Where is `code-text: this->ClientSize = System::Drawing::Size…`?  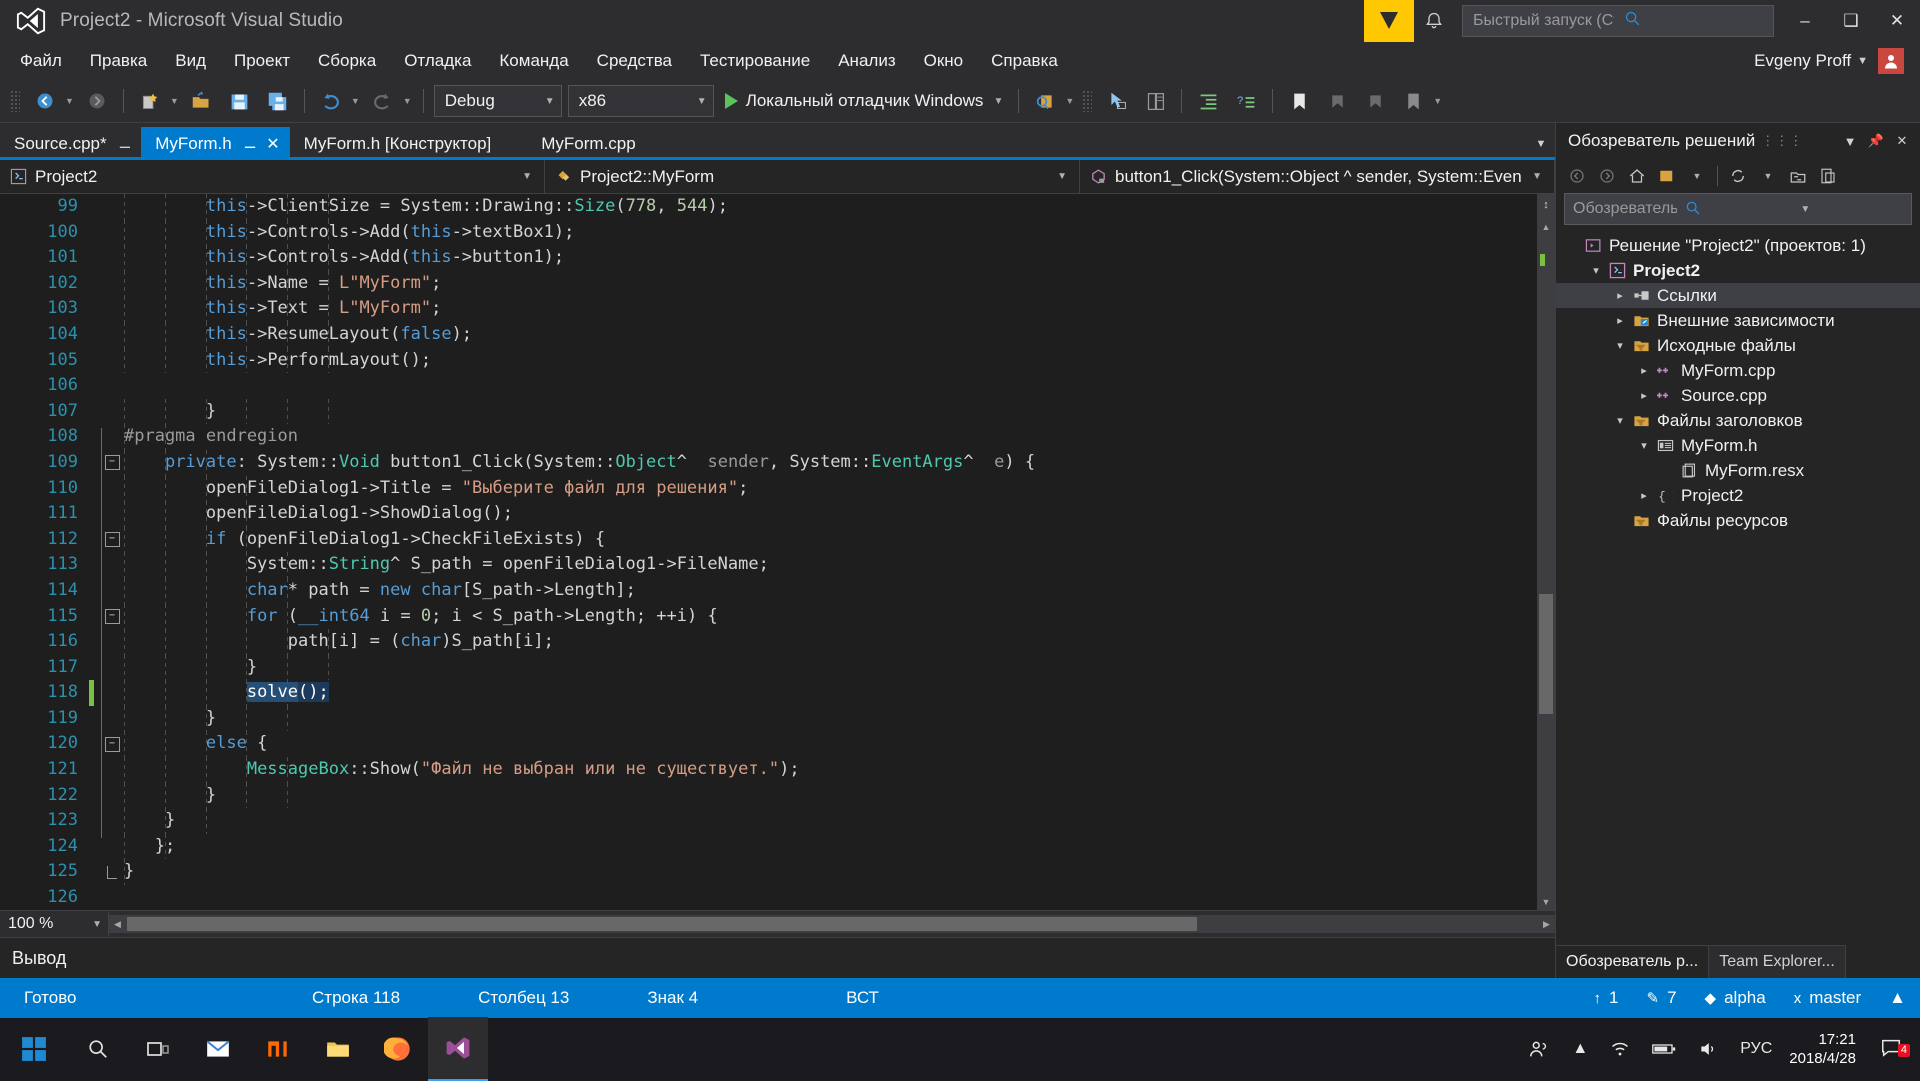 code-text: this->ClientSize = System::Drawing::Size… is located at coordinates (829, 207).